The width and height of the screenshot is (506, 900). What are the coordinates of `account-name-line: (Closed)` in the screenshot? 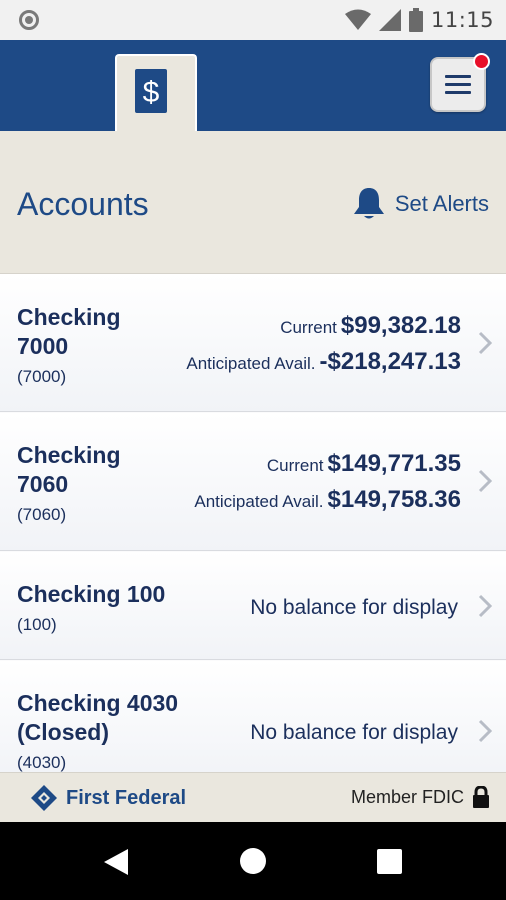 It's located at (63, 732).